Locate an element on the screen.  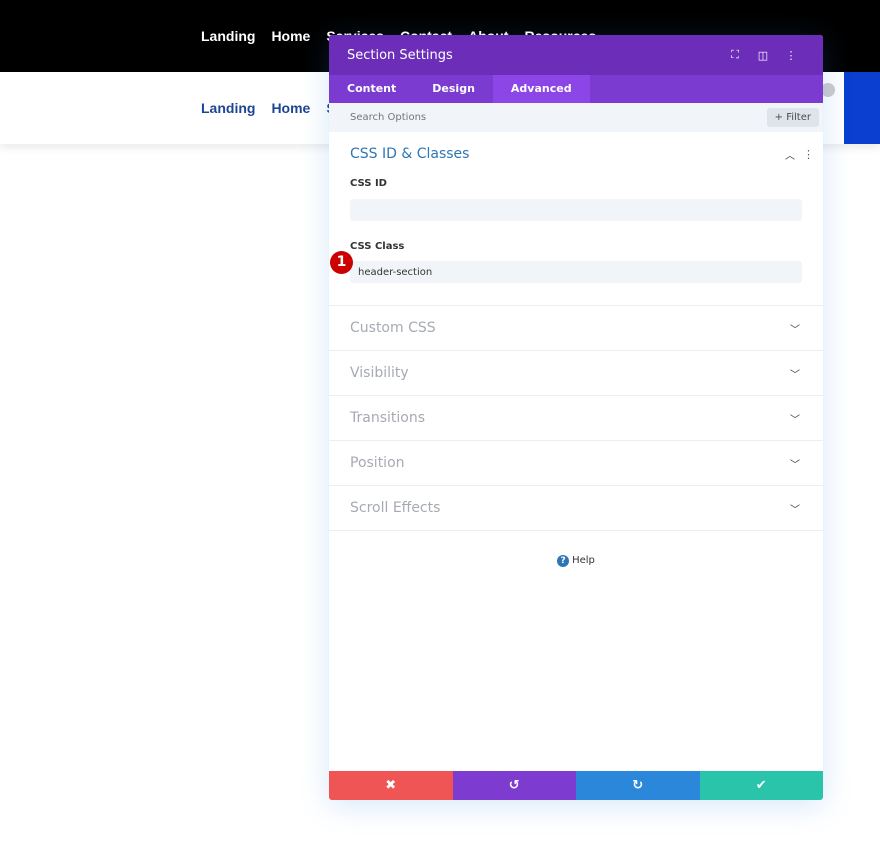
help-label: Help is located at coordinates (583, 560).